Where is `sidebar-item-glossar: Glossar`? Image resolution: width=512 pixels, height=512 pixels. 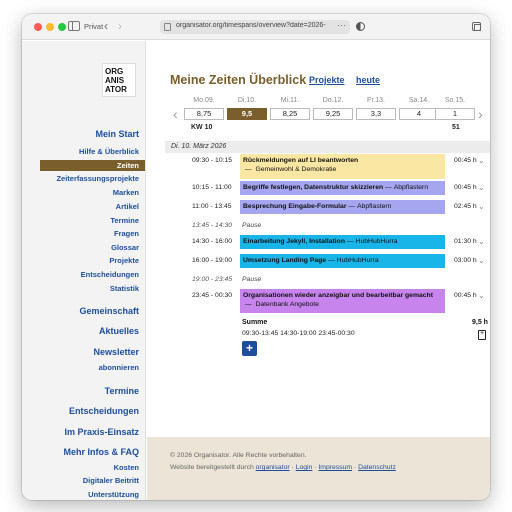
sidebar-item-glossar: Glossar is located at coordinates (125, 247).